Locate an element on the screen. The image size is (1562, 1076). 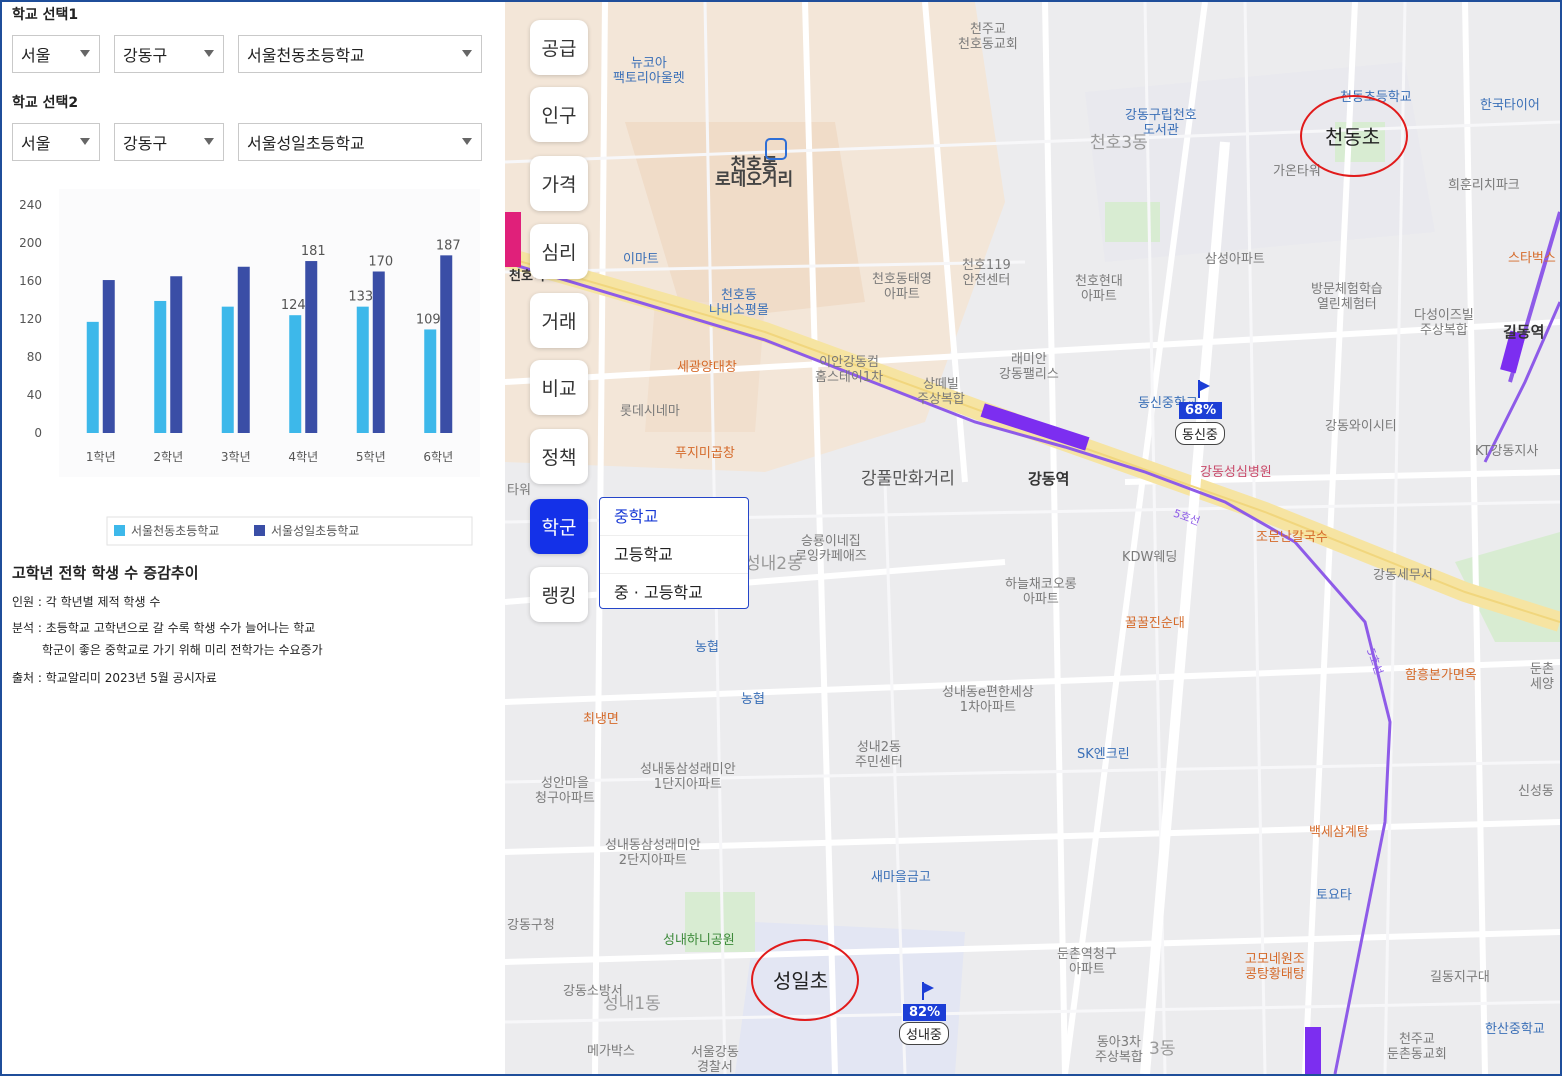
school1-region-value: 서울 is located at coordinates (36, 55).